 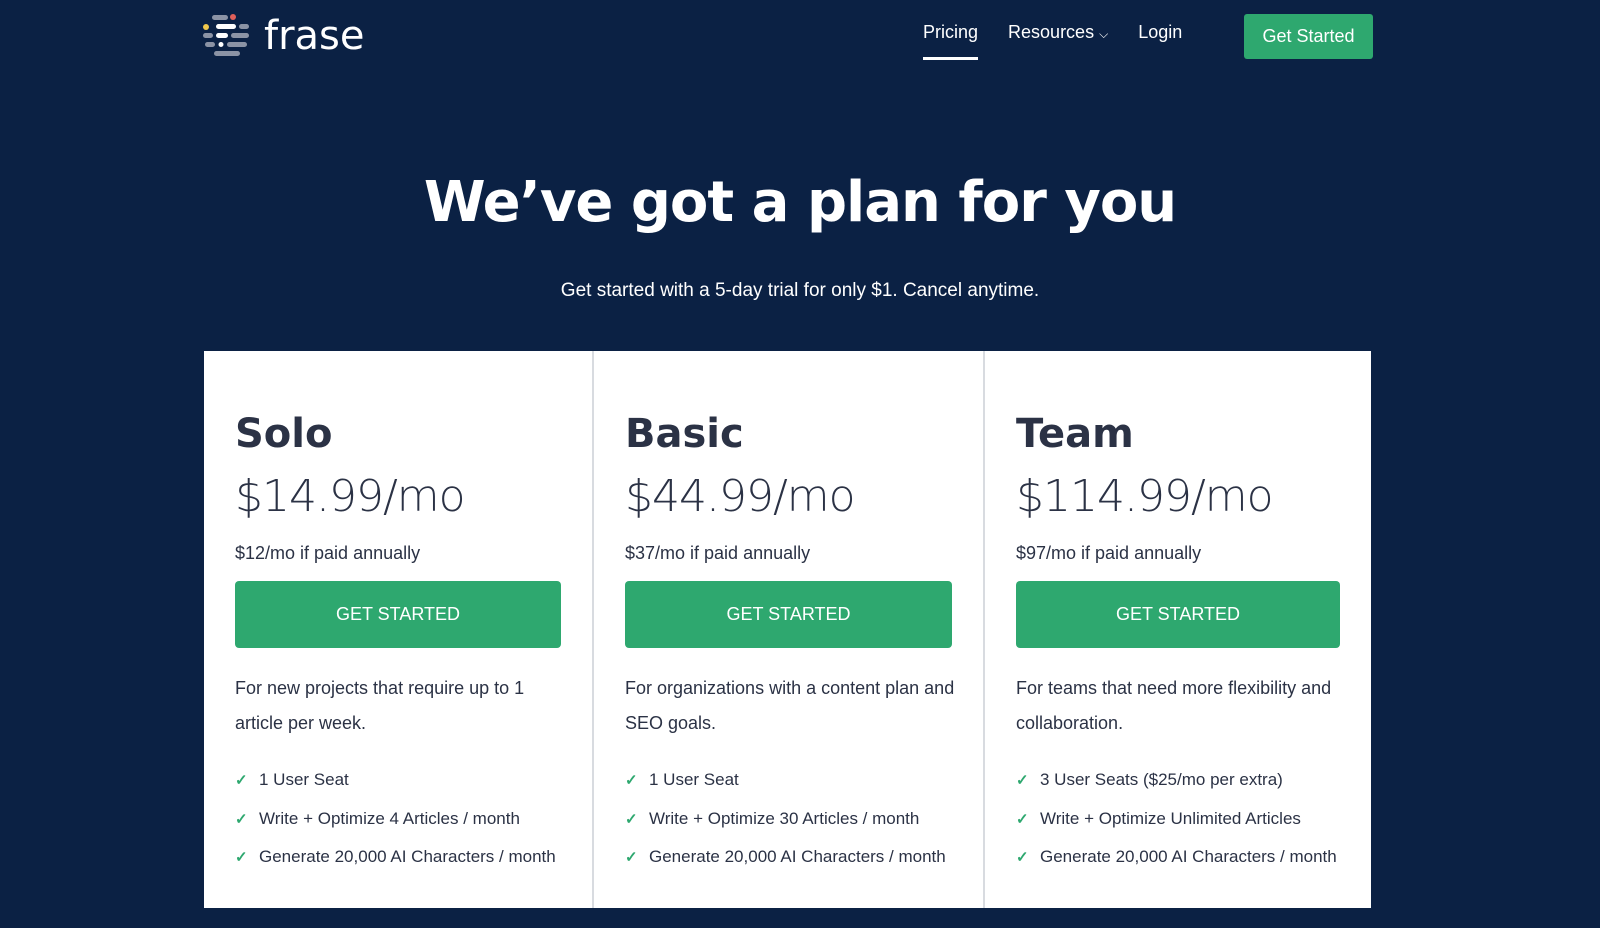 What do you see at coordinates (740, 496) in the screenshot?
I see `plan-price: $44.99/mo` at bounding box center [740, 496].